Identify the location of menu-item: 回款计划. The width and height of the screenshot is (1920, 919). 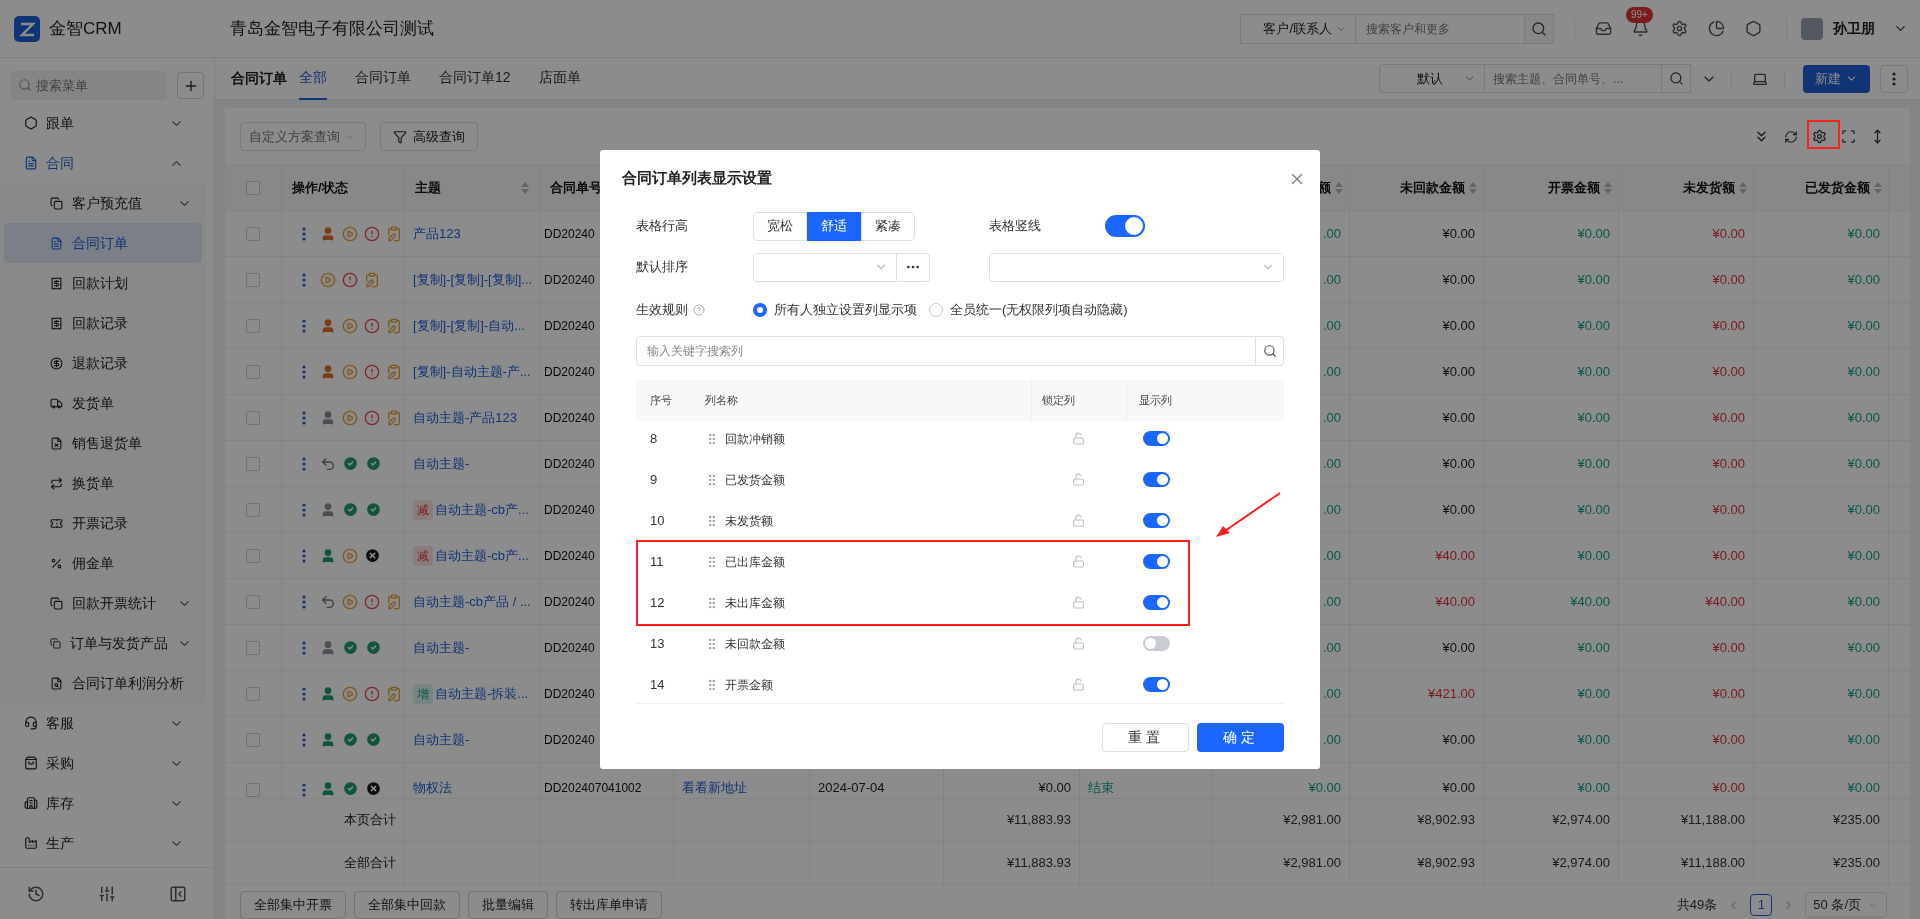
(103, 283).